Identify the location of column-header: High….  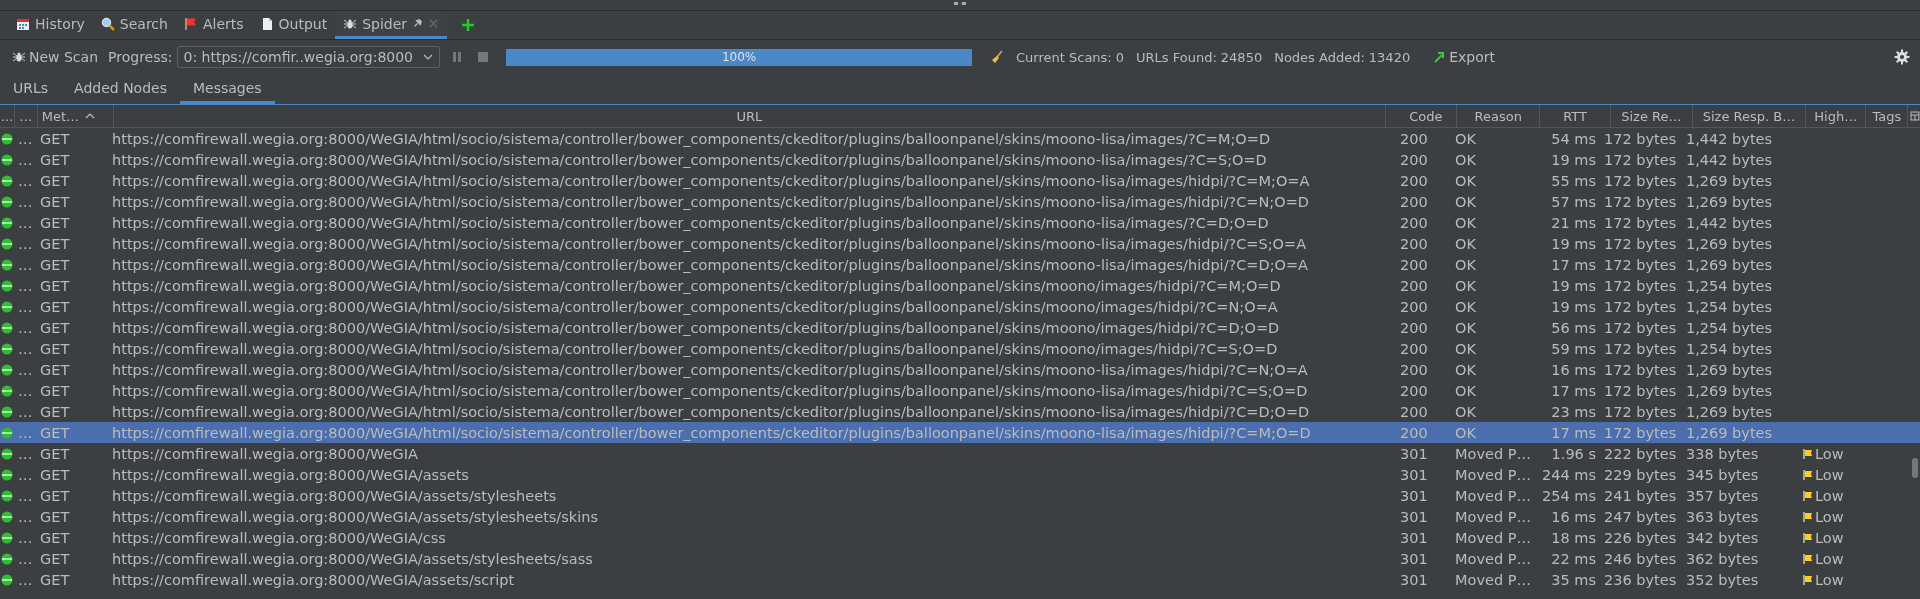
(1836, 116).